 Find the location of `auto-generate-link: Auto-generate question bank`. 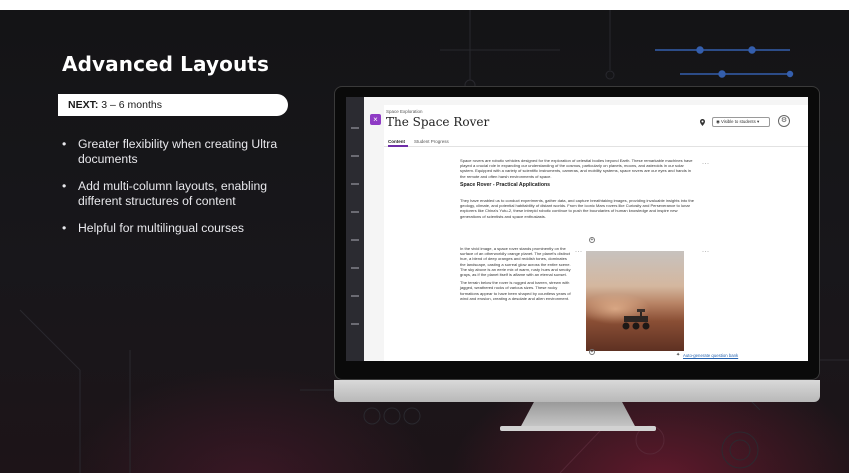

auto-generate-link: Auto-generate question bank is located at coordinates (710, 355).